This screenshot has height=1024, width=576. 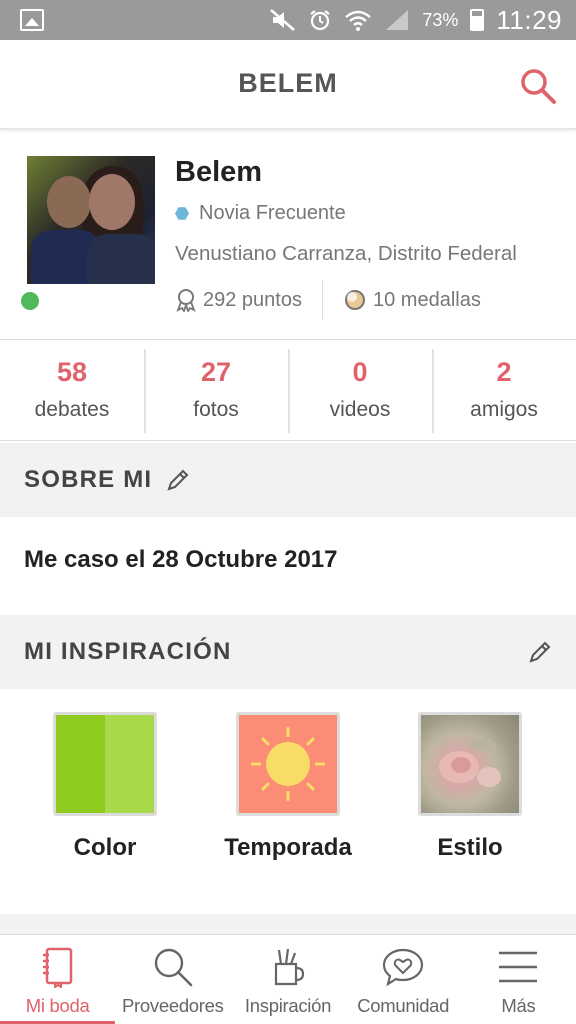 I want to click on nav-proveedores: Proveedores, so click(x=172, y=979).